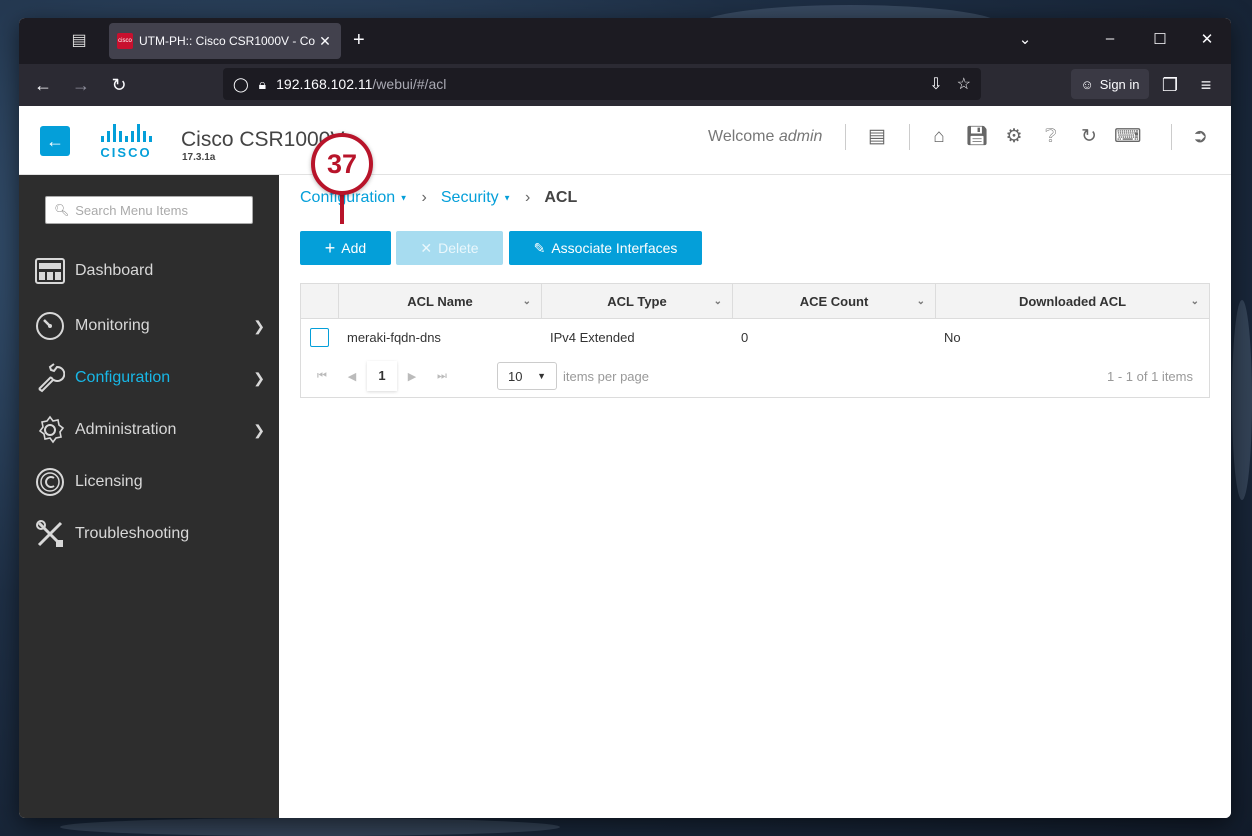  I want to click on breadcrumb-security: Security ▼, so click(476, 198).